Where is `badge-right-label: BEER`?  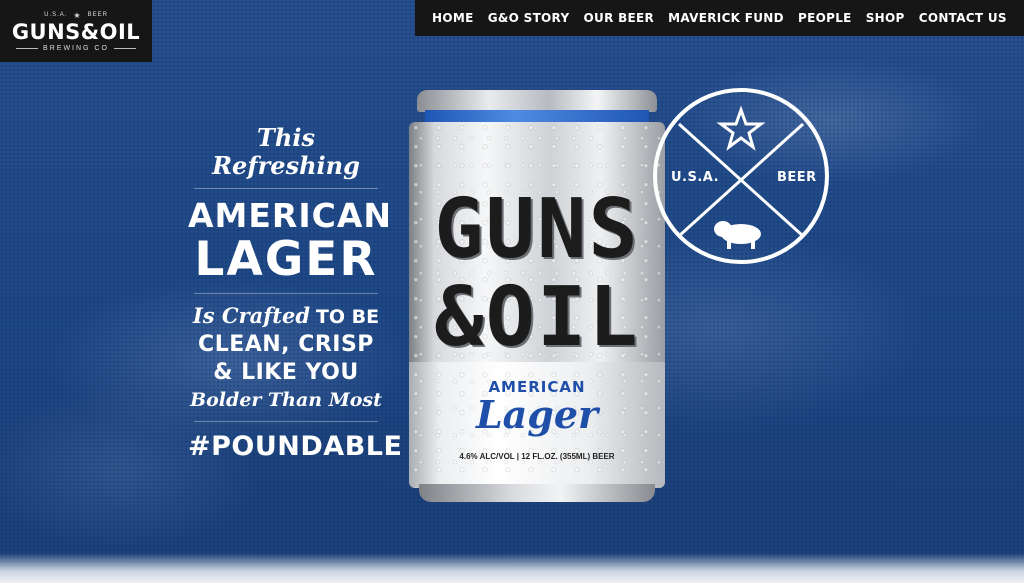
badge-right-label: BEER is located at coordinates (797, 177).